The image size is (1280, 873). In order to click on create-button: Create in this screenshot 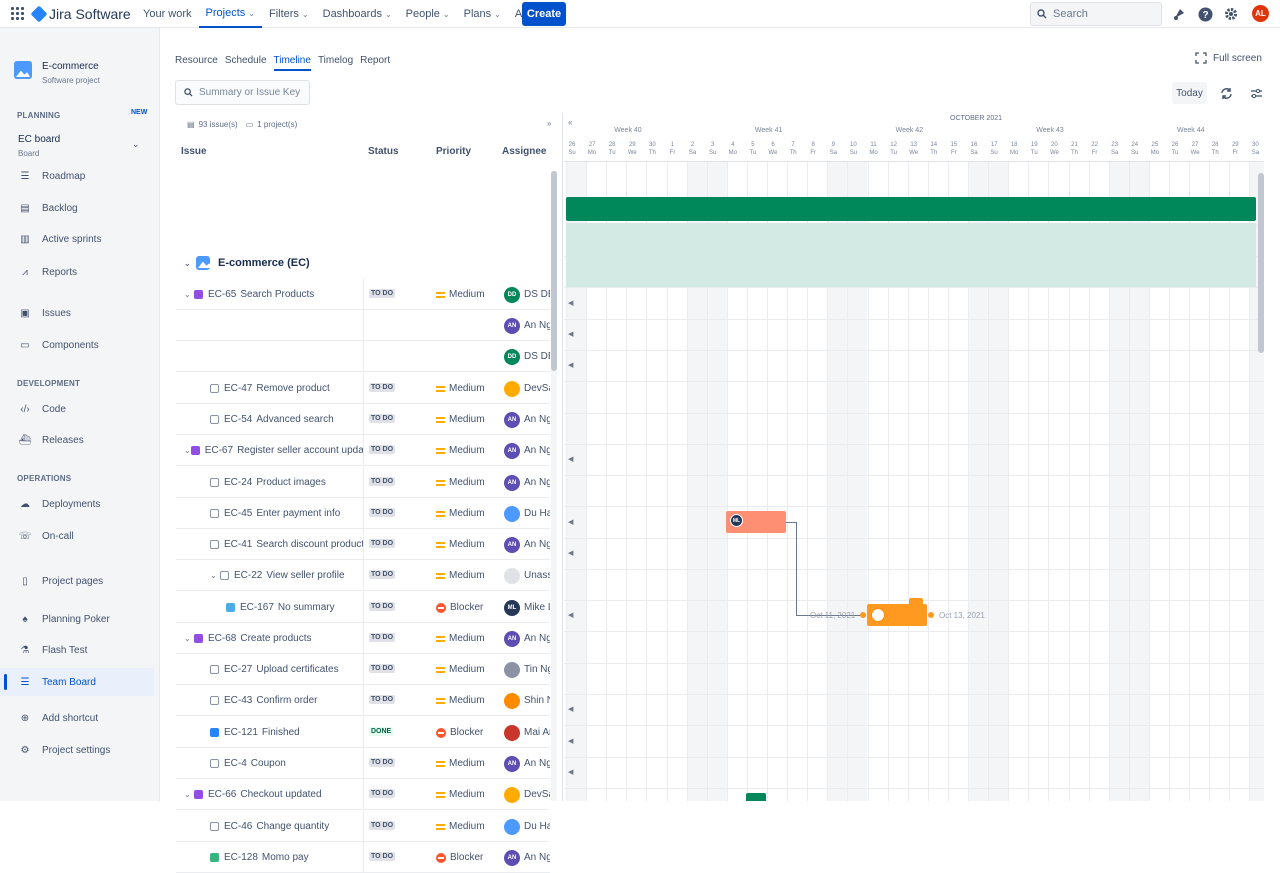, I will do `click(544, 14)`.